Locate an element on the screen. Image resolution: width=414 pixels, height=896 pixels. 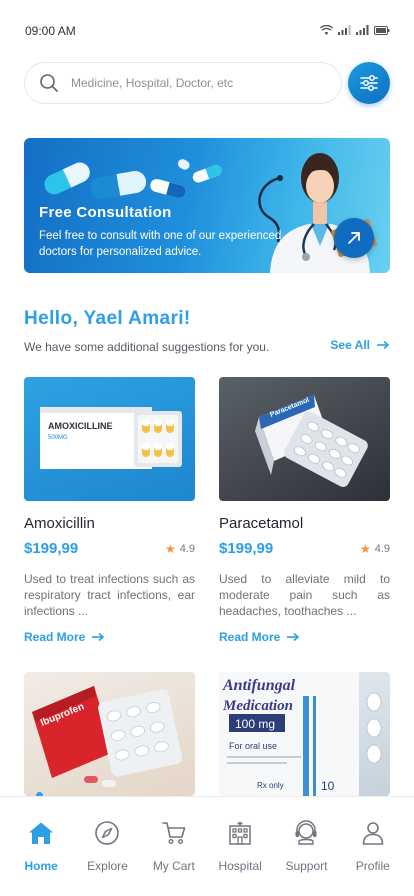
battery-icon is located at coordinates (382, 30).